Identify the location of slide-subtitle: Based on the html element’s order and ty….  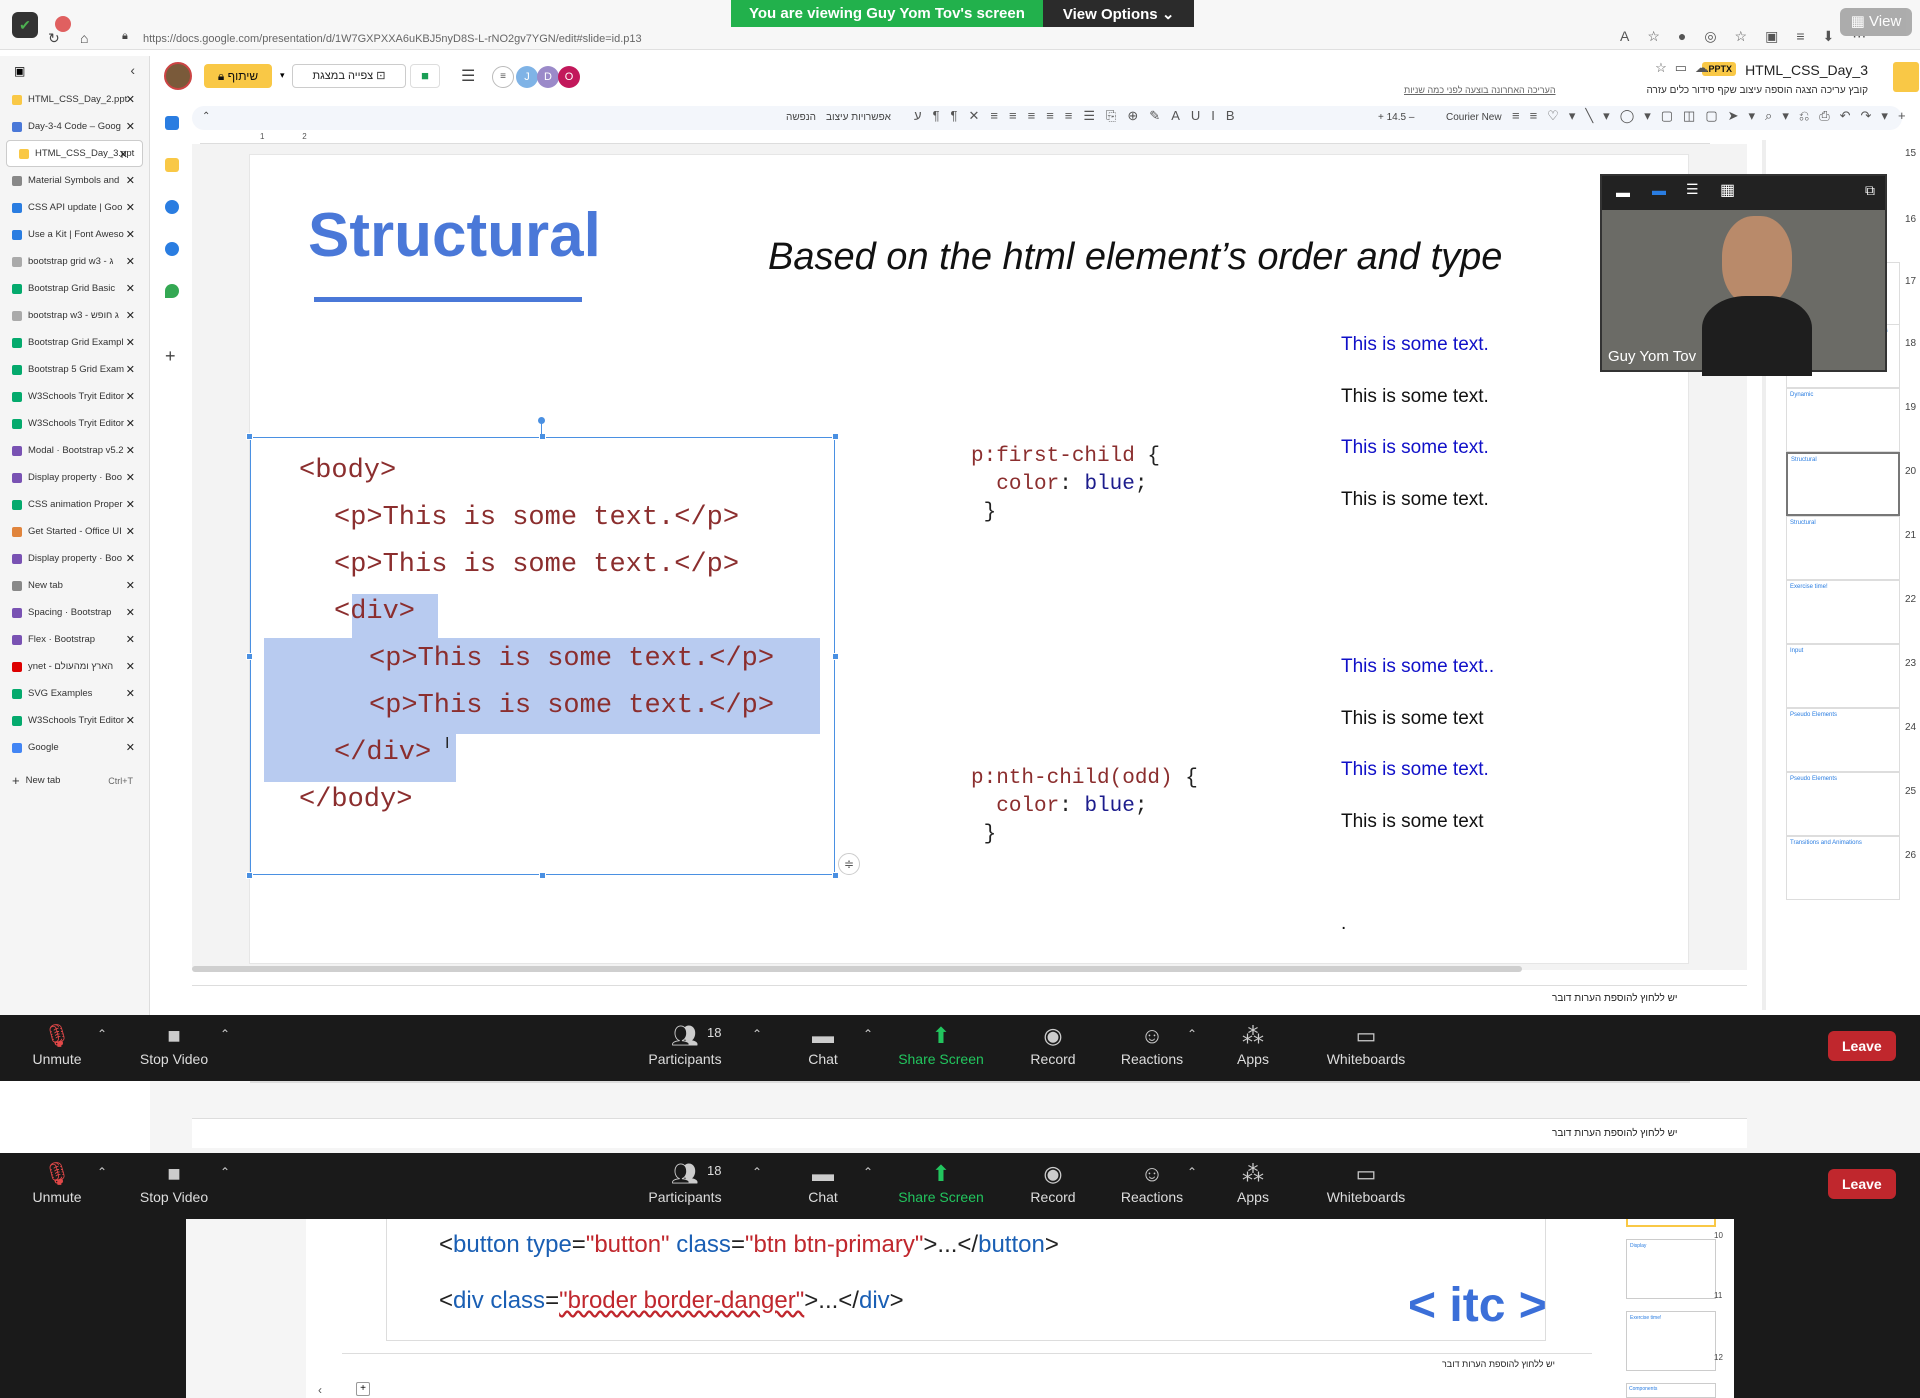
(1135, 257).